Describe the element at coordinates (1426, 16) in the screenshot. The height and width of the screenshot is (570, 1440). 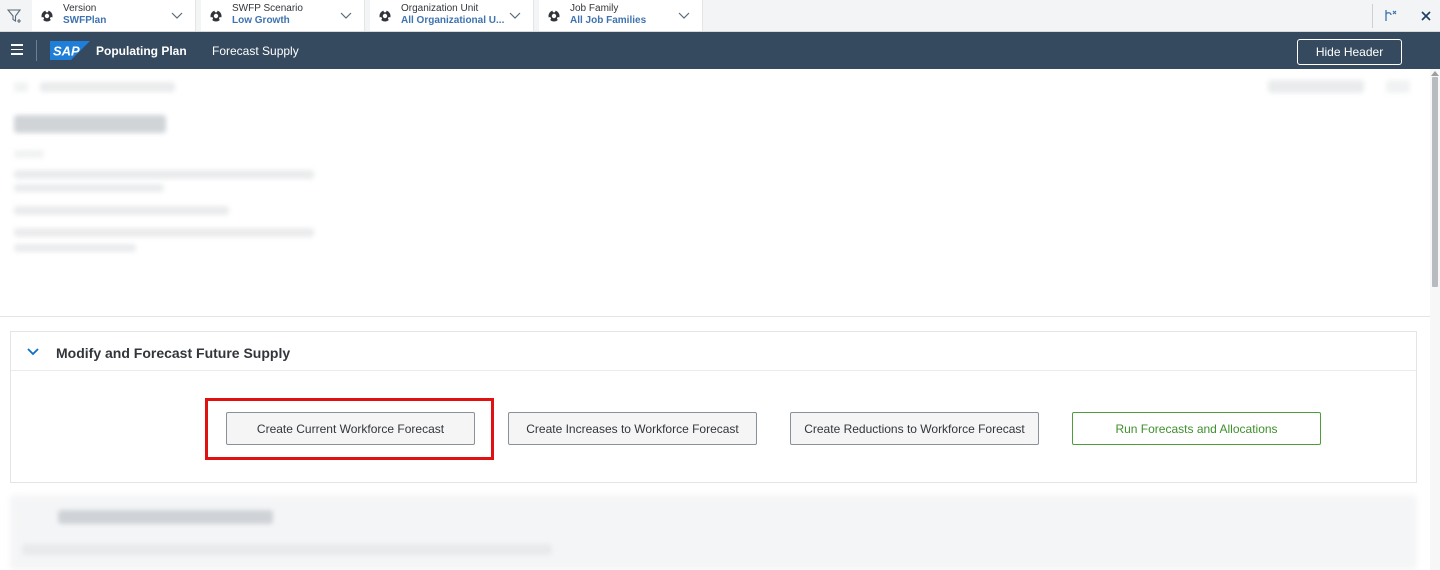
I see `close-icon` at that location.